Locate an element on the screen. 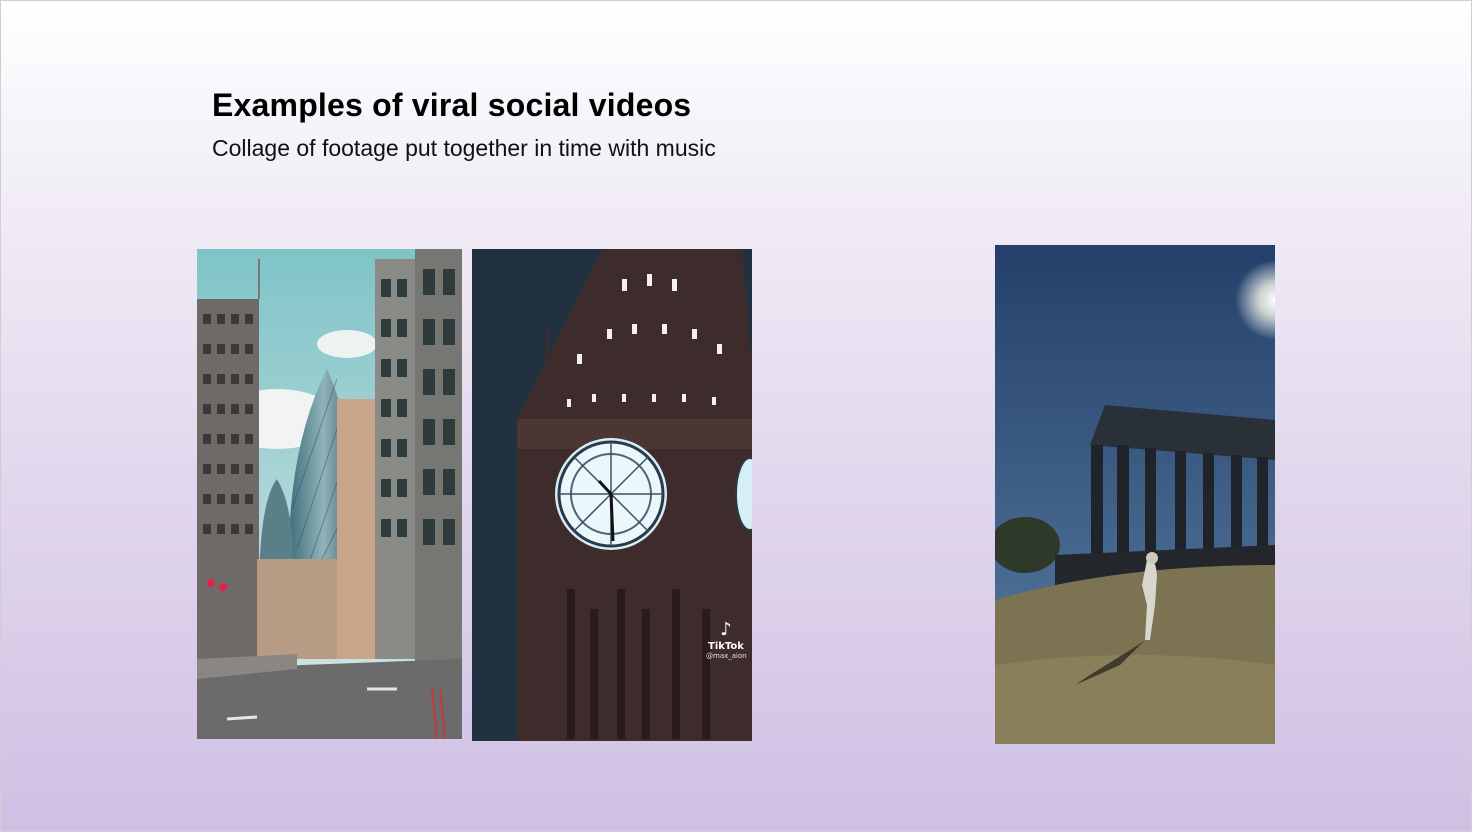  tiktok-note-icon: ♪ is located at coordinates (726, 629).